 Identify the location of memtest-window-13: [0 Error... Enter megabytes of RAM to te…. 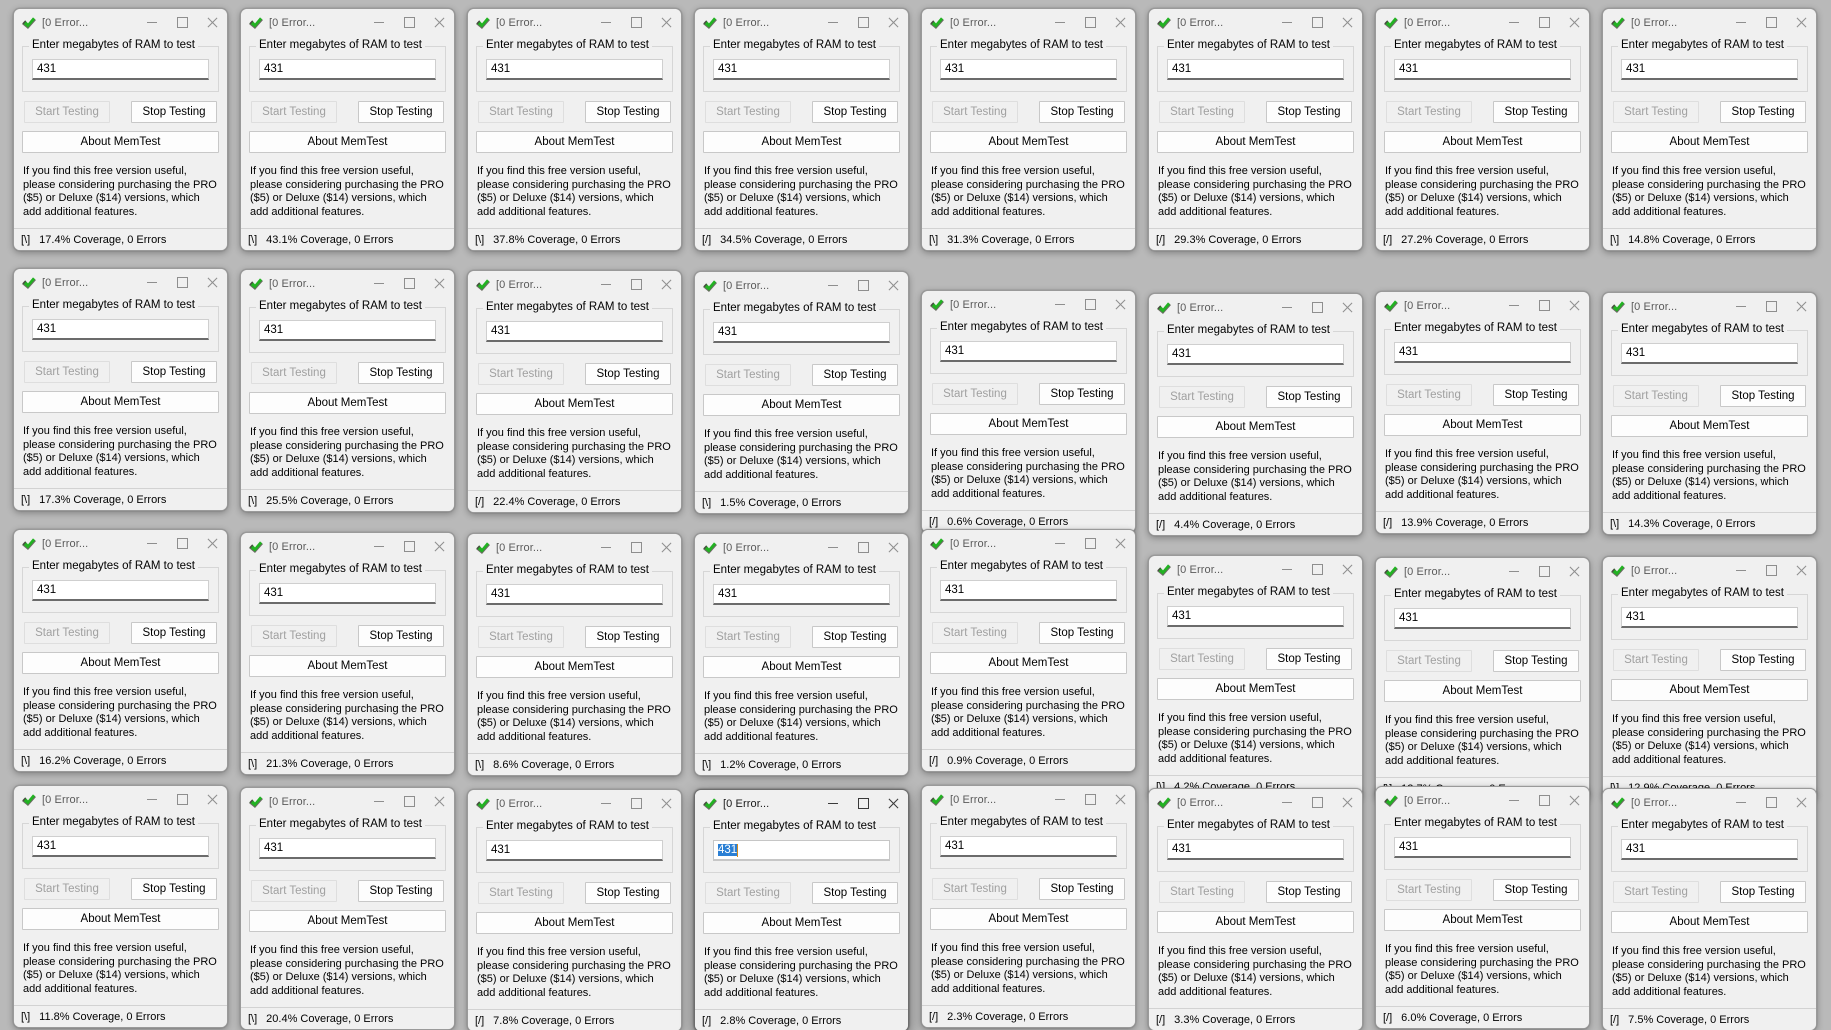
(1028, 411).